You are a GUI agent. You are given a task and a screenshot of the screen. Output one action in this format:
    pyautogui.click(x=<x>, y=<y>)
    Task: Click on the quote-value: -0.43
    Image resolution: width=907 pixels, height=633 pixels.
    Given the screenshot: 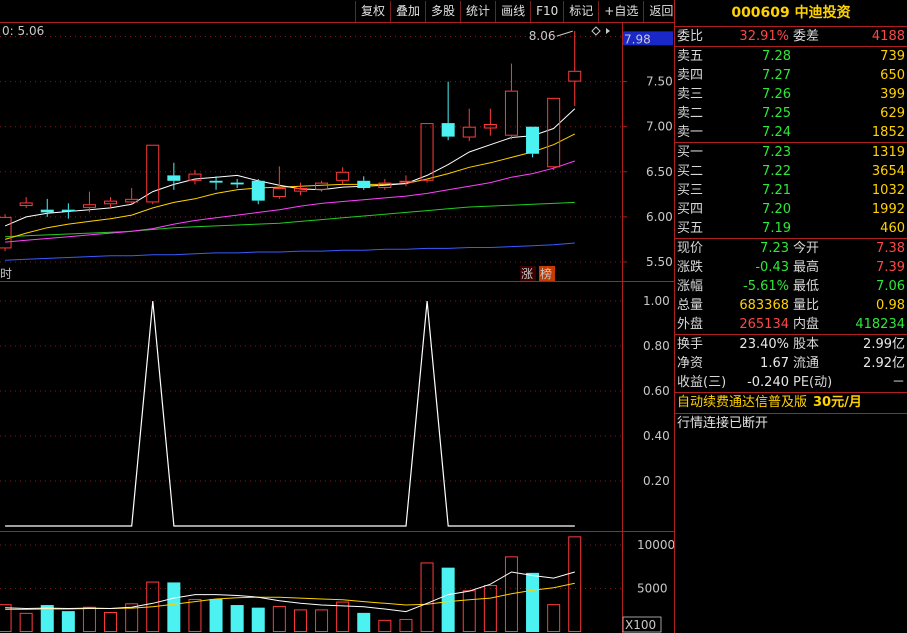 What is the action you would take?
    pyautogui.click(x=772, y=267)
    